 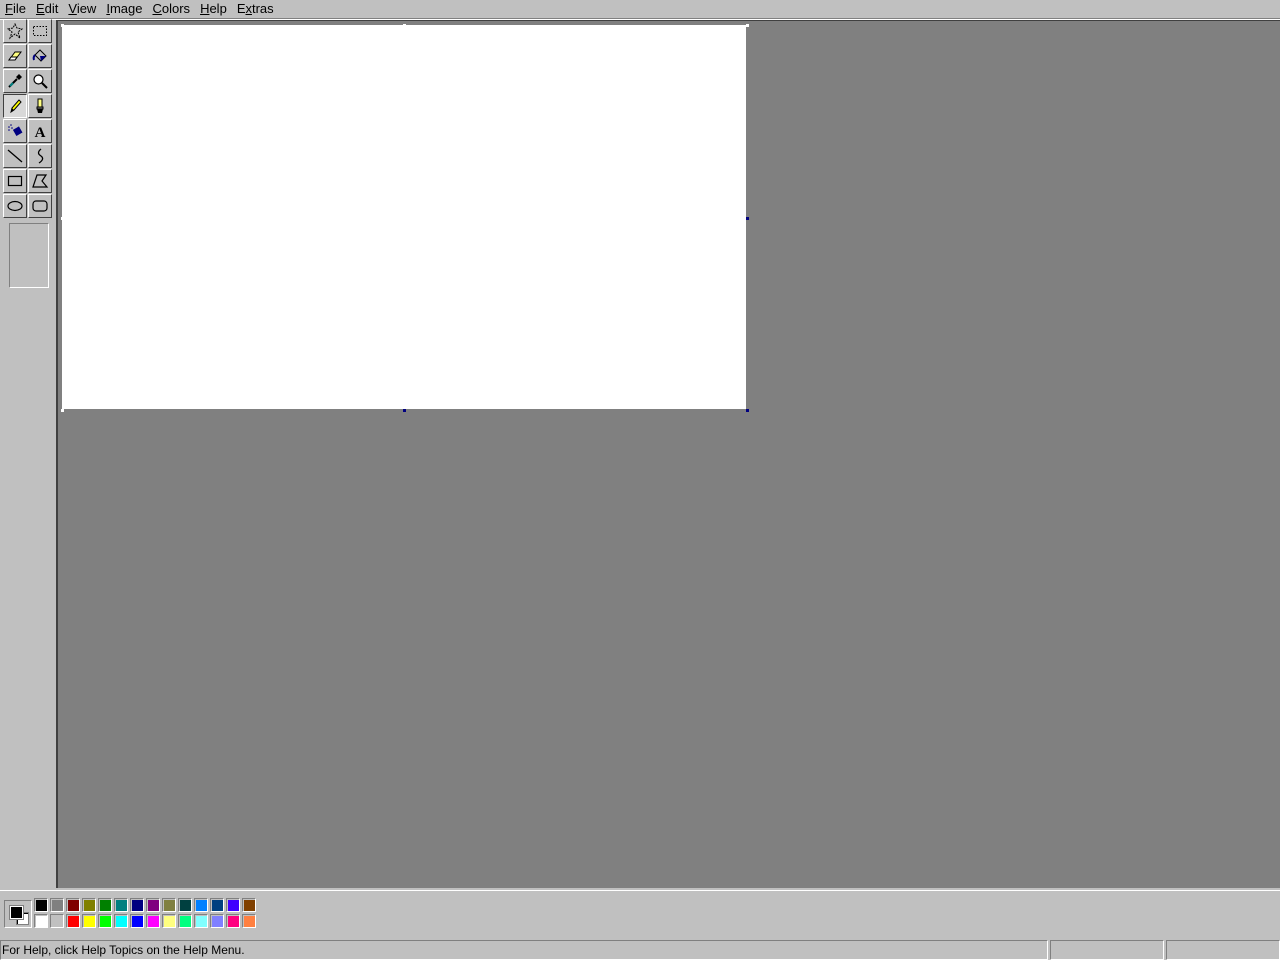 What do you see at coordinates (28, 453) in the screenshot?
I see `tool-box: A` at bounding box center [28, 453].